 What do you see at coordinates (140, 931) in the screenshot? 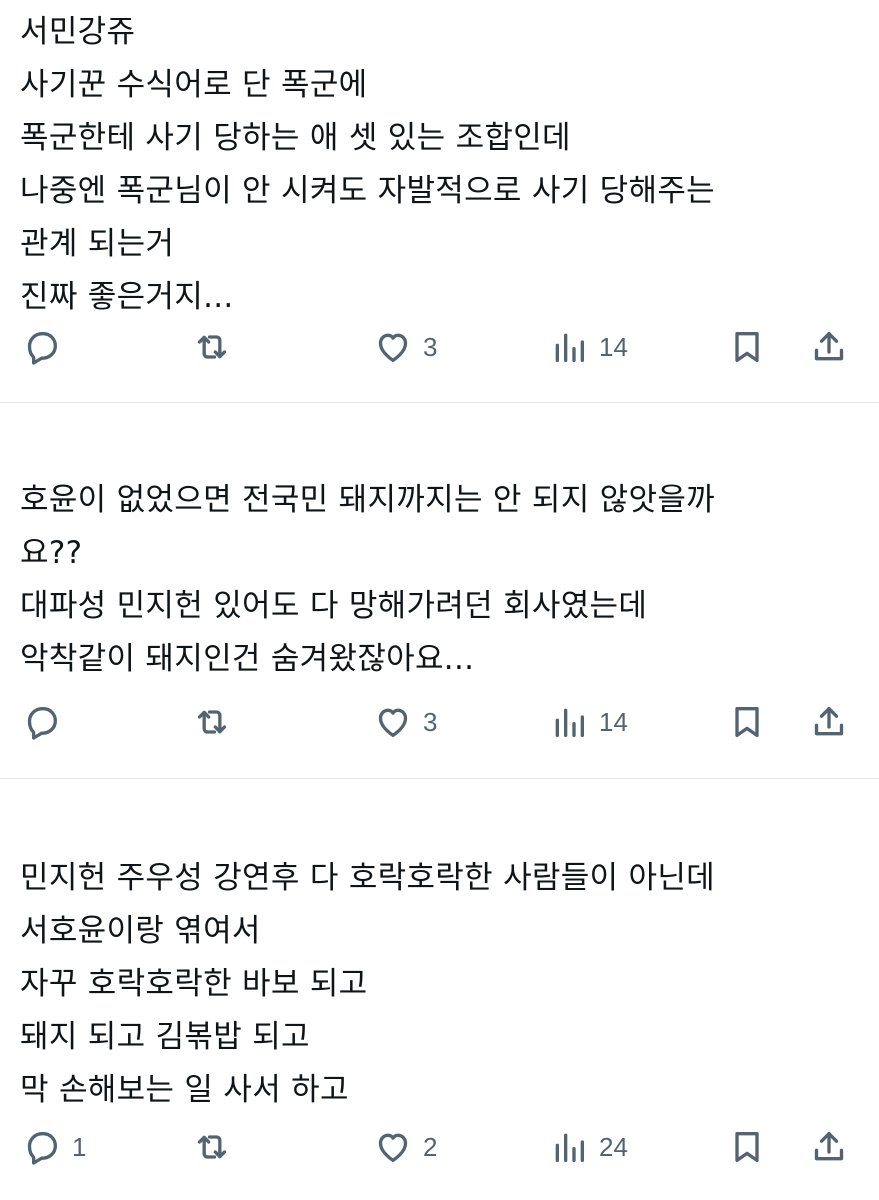
I see `tweet-text-line: 서호윤이랑 엮여서` at bounding box center [140, 931].